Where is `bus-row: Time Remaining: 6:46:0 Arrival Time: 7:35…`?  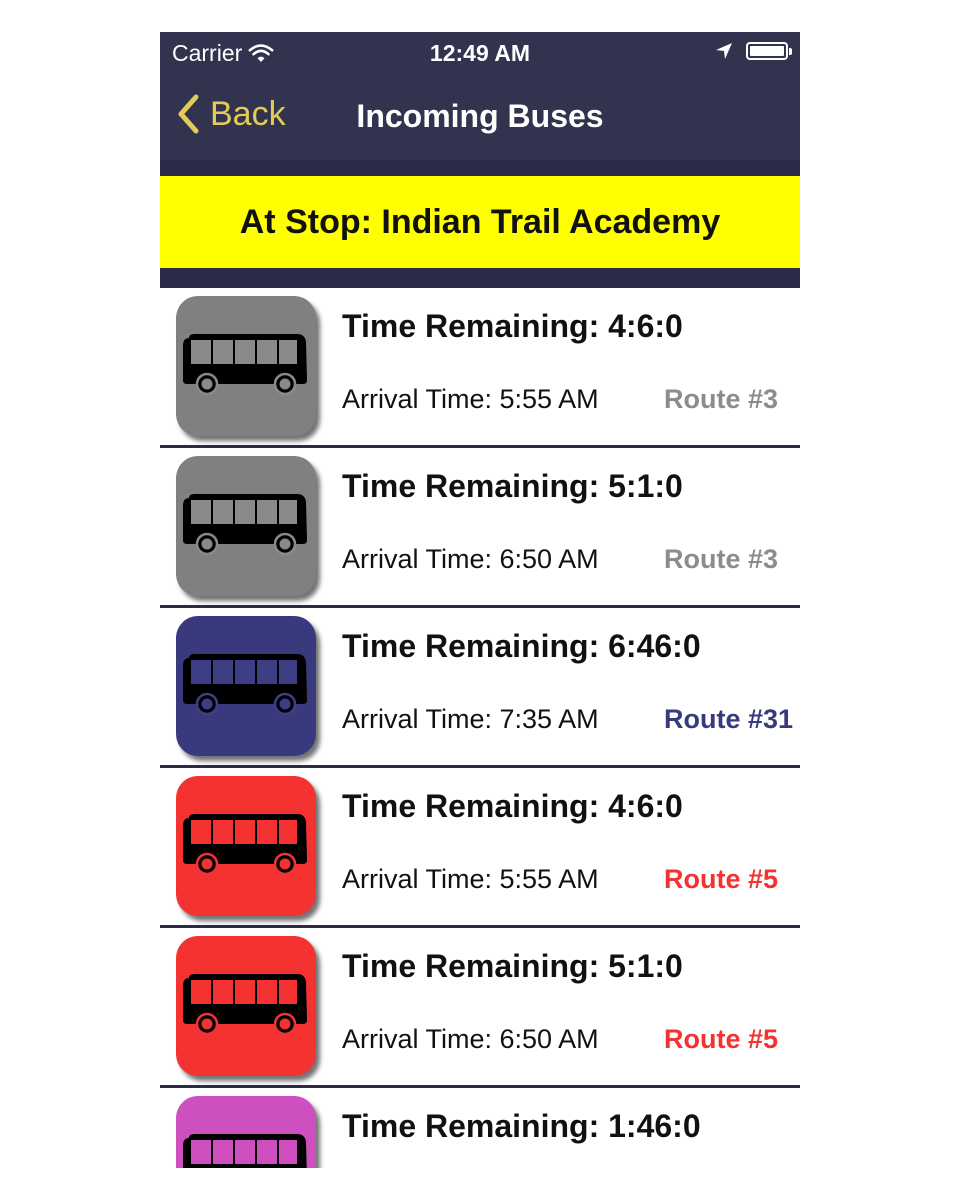 bus-row: Time Remaining: 6:46:0 Arrival Time: 7:35… is located at coordinates (480, 688).